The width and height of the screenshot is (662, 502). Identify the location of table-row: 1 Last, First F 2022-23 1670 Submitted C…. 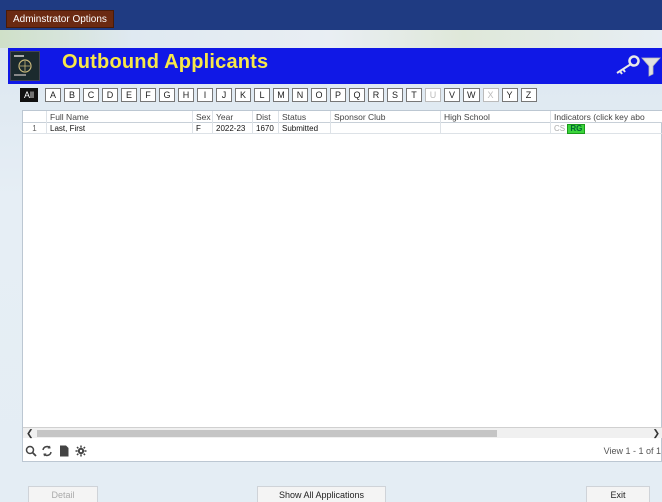
(342, 128).